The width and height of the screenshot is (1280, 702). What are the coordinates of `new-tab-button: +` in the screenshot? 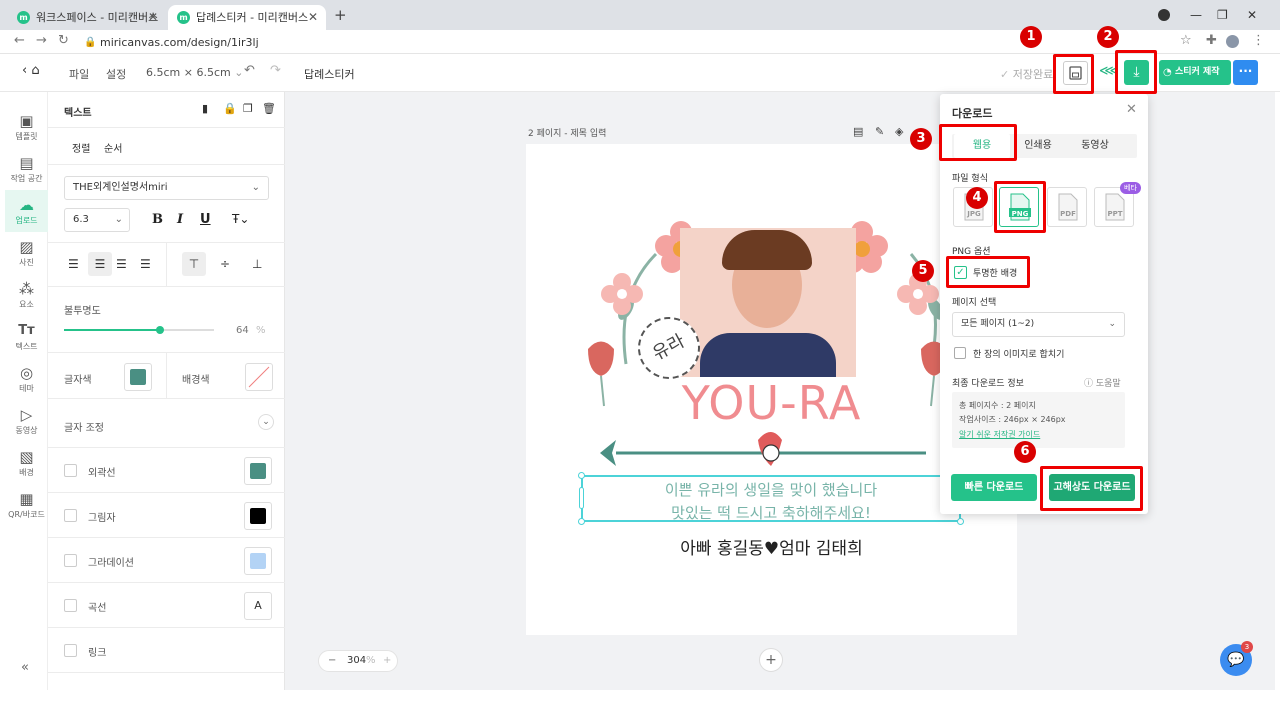 It's located at (340, 15).